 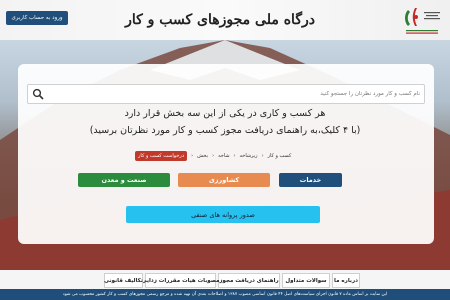 I want to click on government-emblem-icon, so click(x=422, y=20).